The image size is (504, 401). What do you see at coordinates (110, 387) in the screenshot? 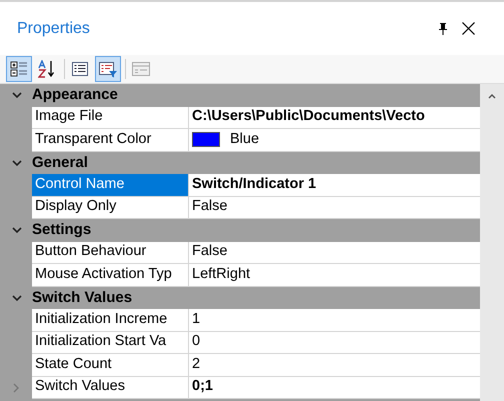
I see `property-name: Switch Values` at bounding box center [110, 387].